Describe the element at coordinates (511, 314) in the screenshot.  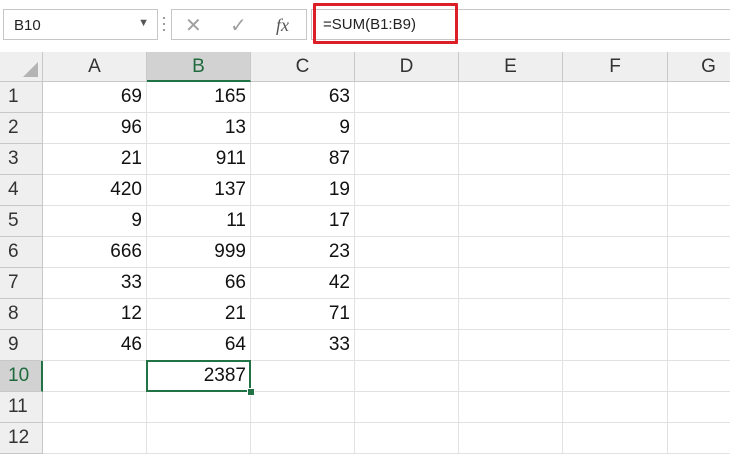
I see `cell-e8` at that location.